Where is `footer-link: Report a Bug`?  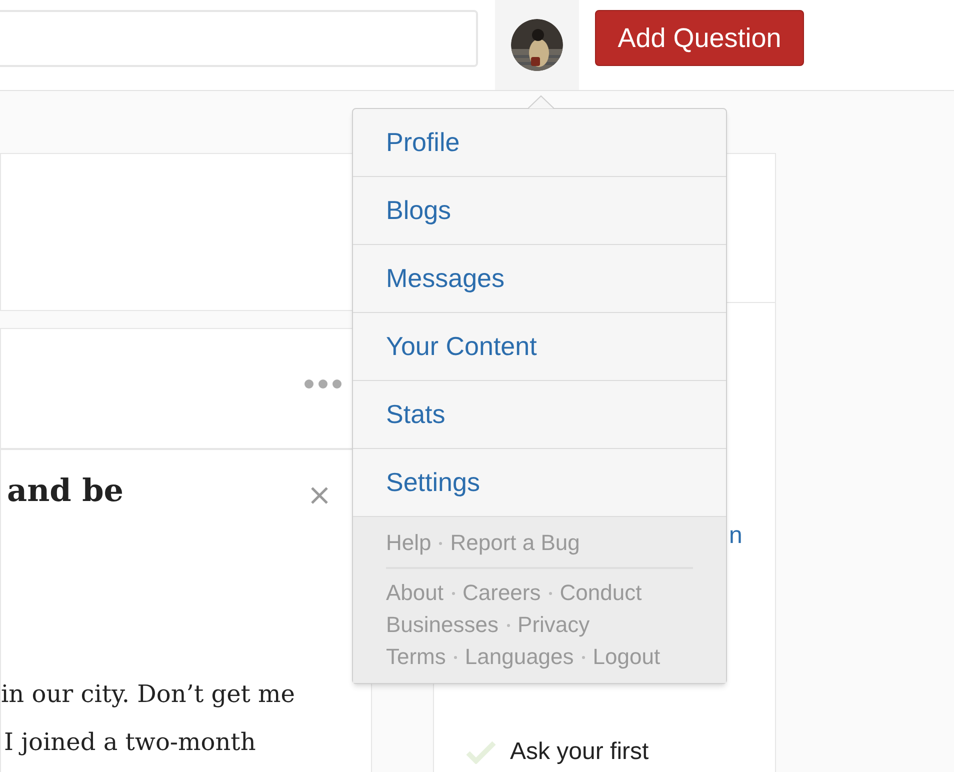 footer-link: Report a Bug is located at coordinates (515, 543).